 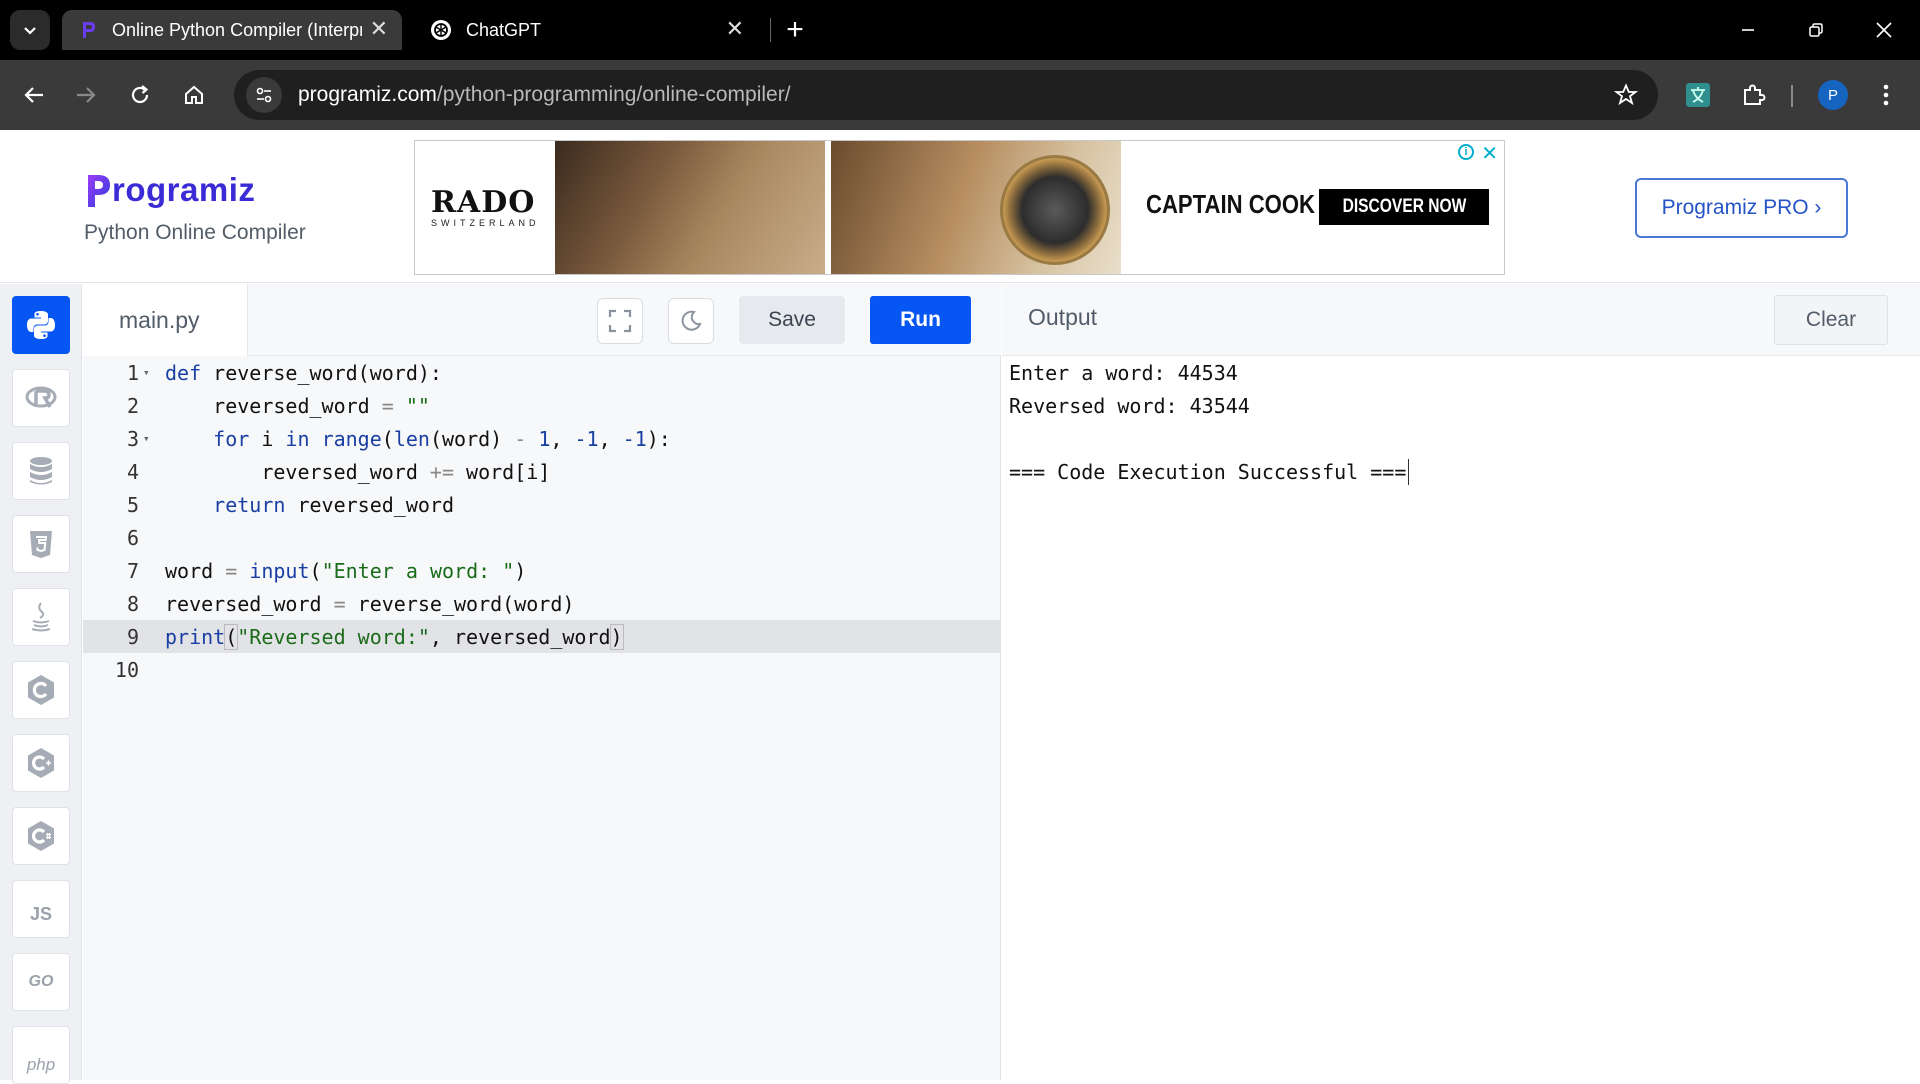 I want to click on new-tab-button: +, so click(x=795, y=30).